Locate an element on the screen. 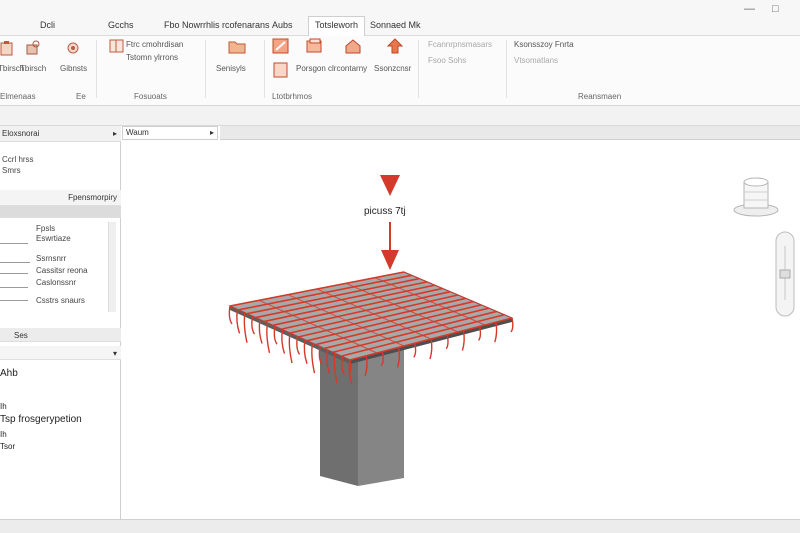 This screenshot has width=800, height=533. load-label: picuss 7tj is located at coordinates (385, 211).